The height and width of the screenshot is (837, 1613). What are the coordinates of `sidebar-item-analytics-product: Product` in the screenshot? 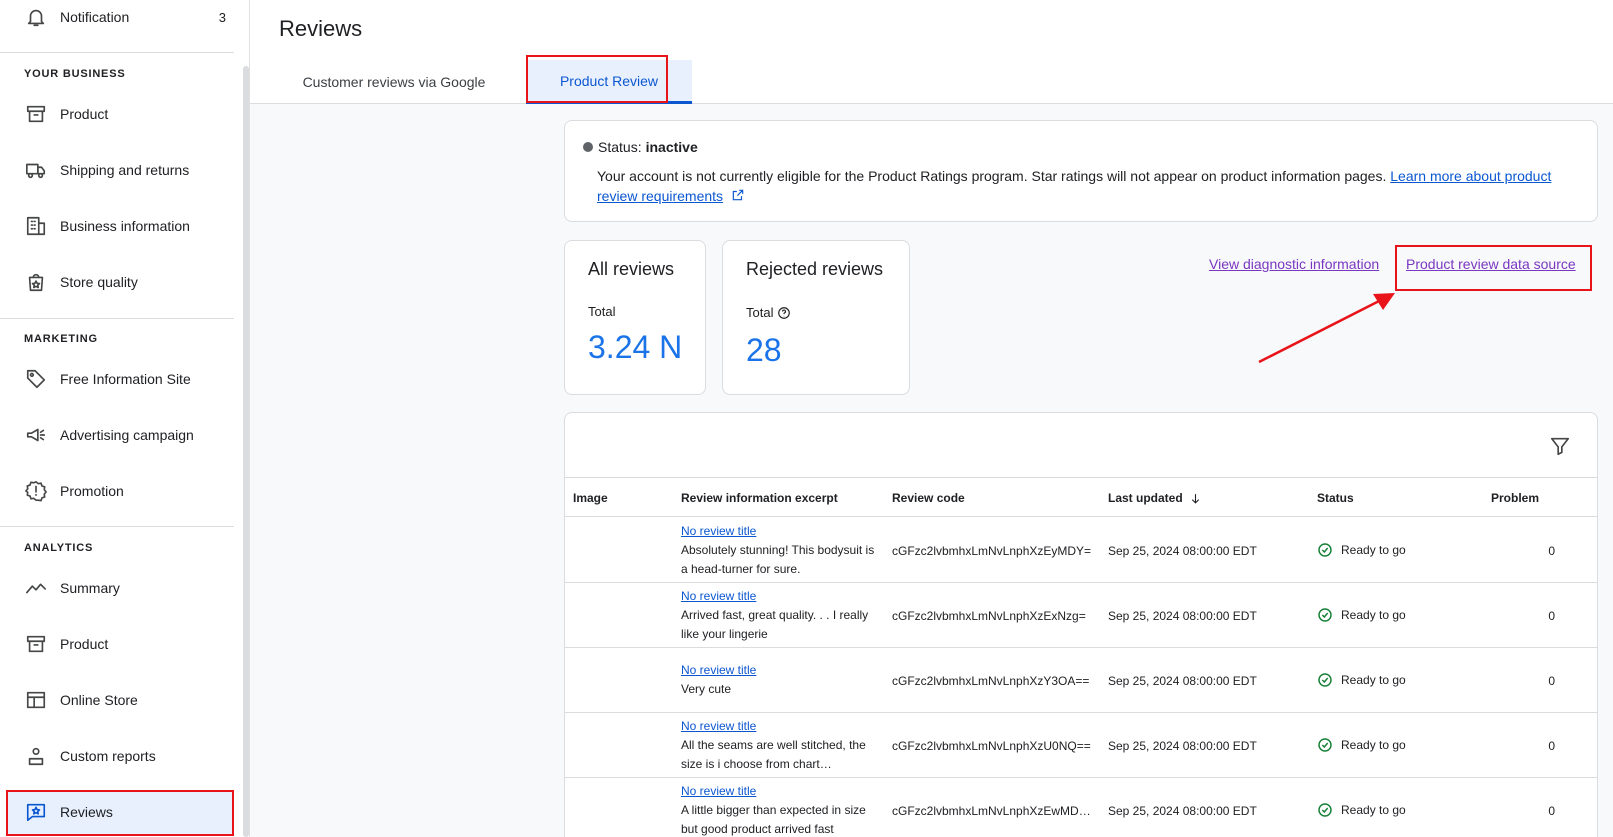 It's located at (117, 644).